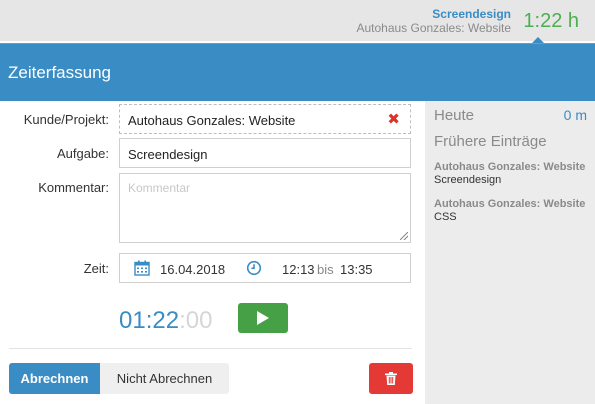  I want to click on customer-project-select: Autohaus Gonzales: Website ✖, so click(265, 119).